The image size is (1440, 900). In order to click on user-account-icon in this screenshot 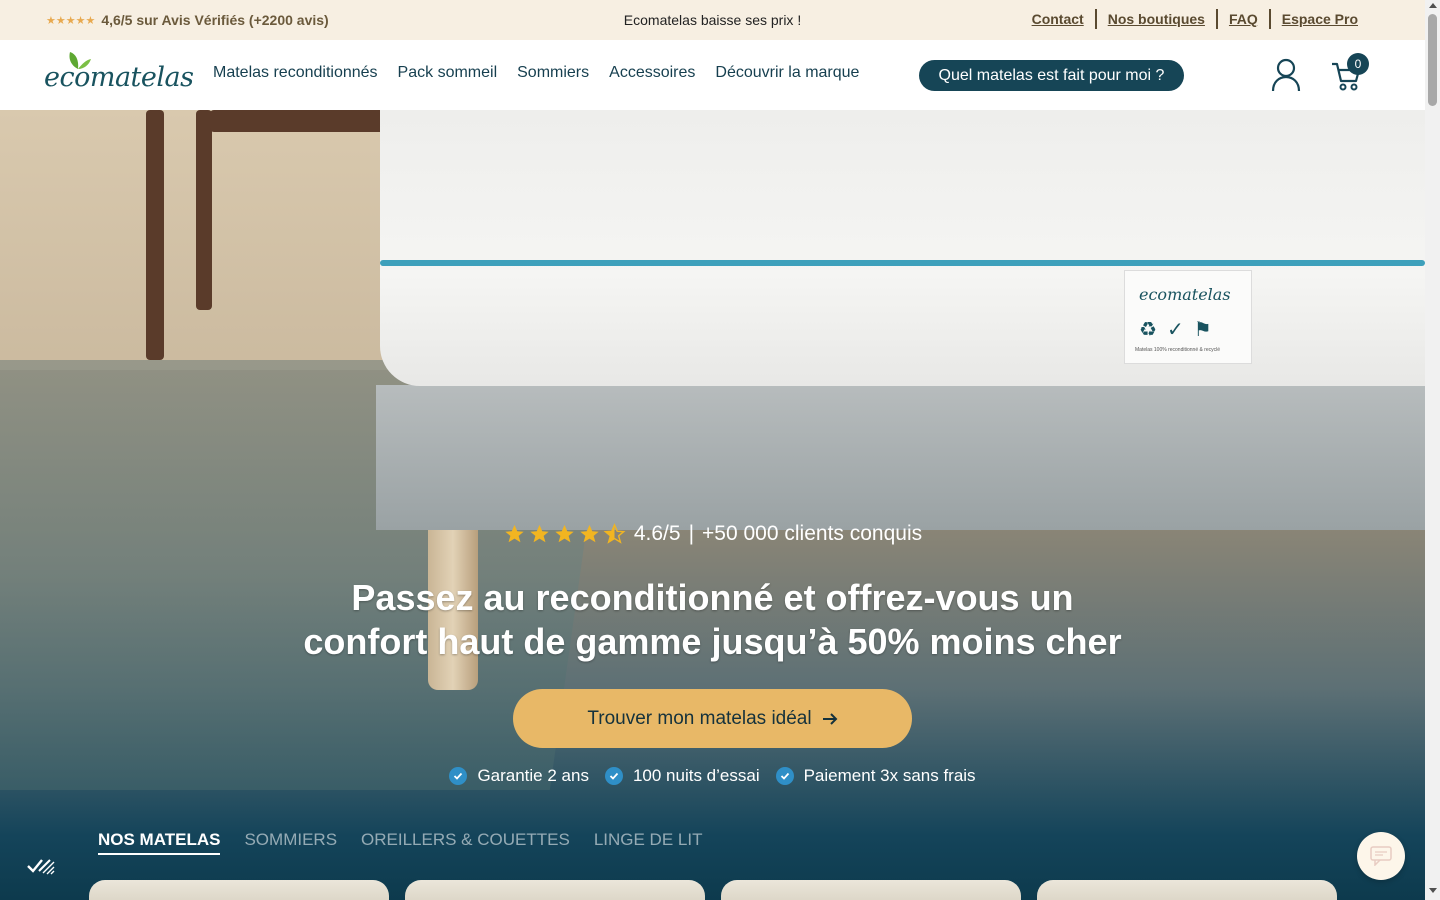, I will do `click(1286, 75)`.